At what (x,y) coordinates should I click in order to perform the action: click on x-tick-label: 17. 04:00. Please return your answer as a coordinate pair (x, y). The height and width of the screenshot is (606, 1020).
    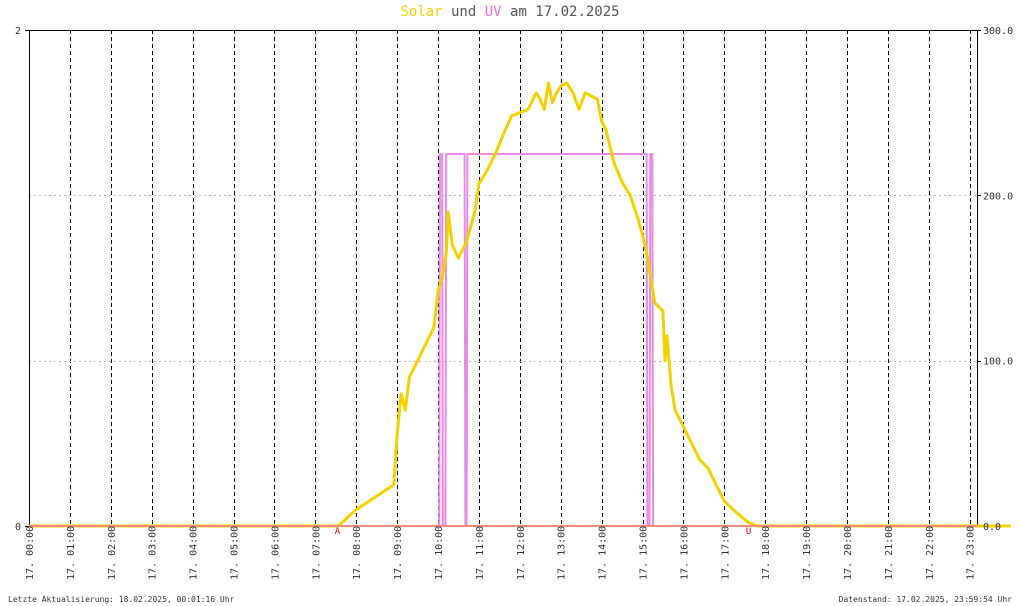
    Looking at the image, I should click on (194, 553).